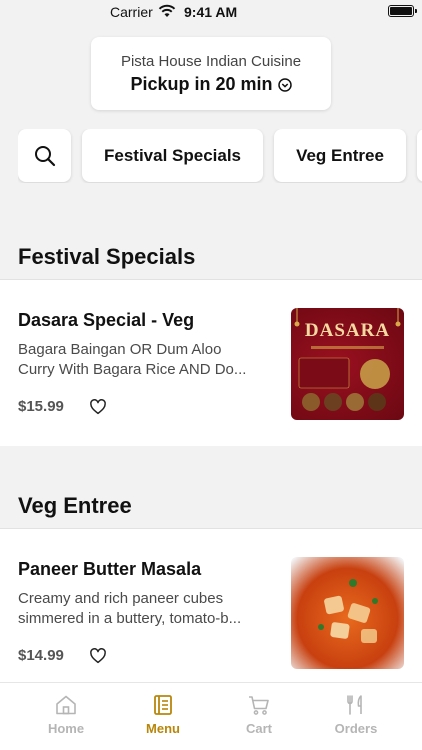  I want to click on section-title-festival-specials: Festival Specials, so click(107, 256).